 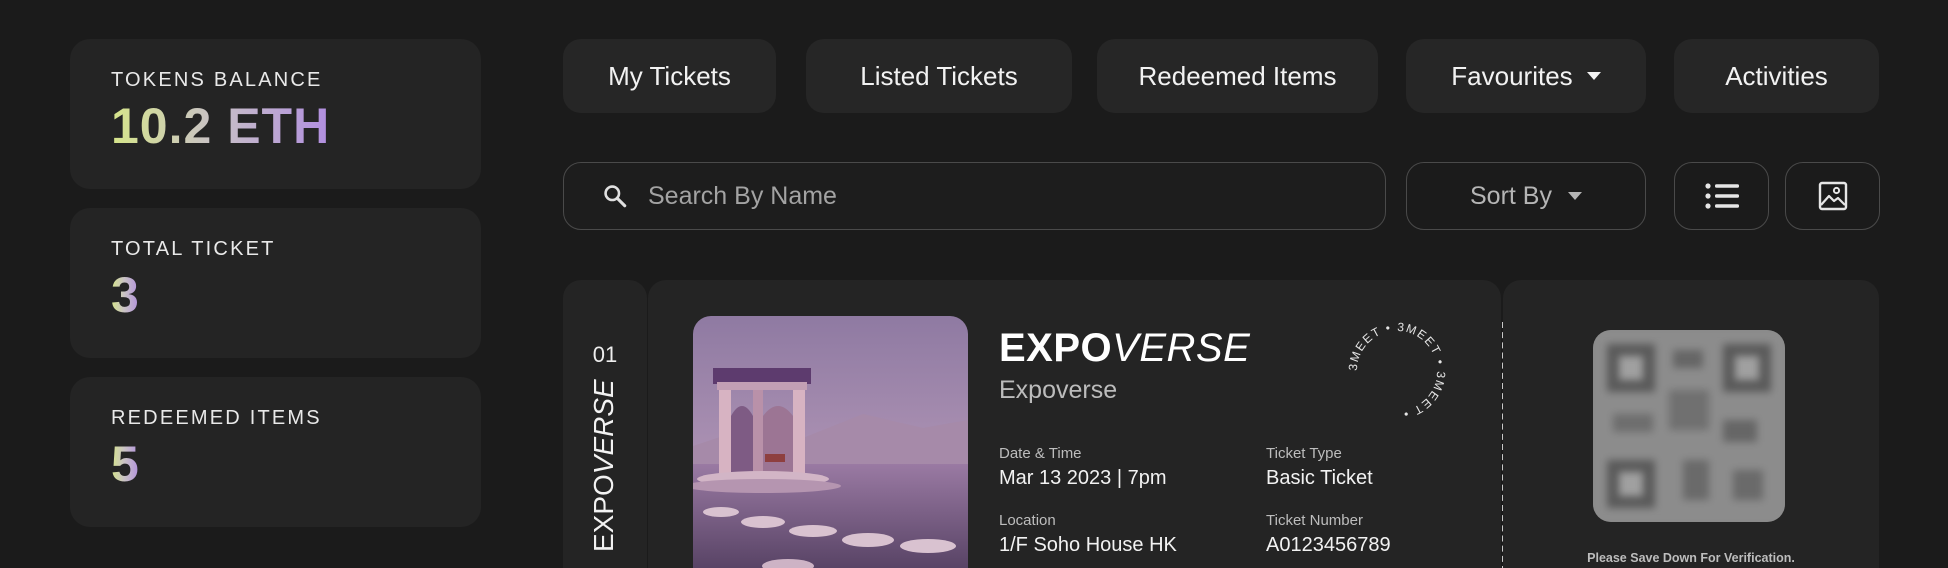 What do you see at coordinates (605, 354) in the screenshot?
I see `ticket-index: 01` at bounding box center [605, 354].